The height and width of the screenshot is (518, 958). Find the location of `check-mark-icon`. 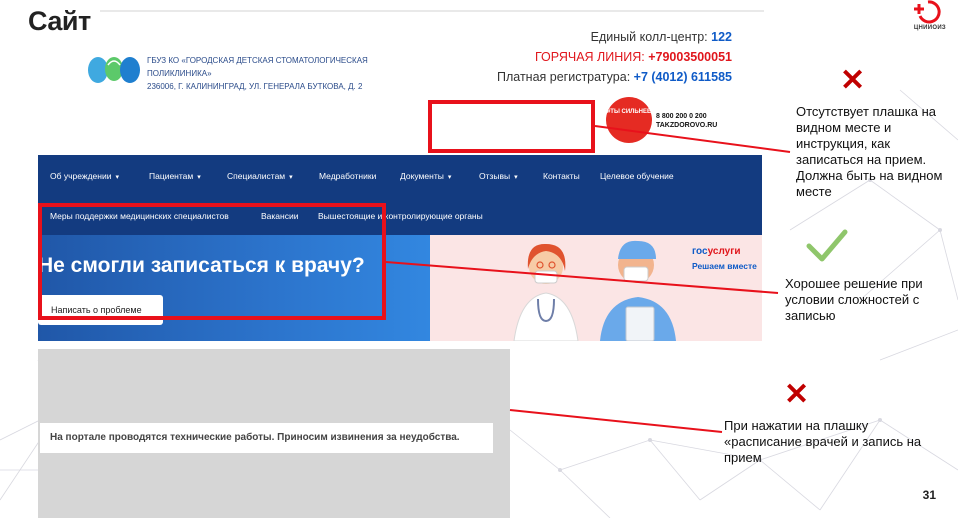

check-mark-icon is located at coordinates (827, 245).